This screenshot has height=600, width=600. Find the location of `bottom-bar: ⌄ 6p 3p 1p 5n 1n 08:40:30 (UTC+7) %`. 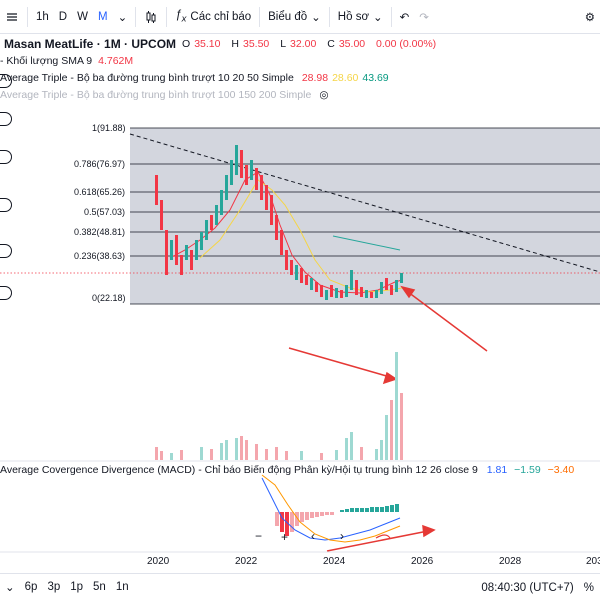

bottom-bar: ⌄ 6p 3p 1p 5n 1n 08:40:30 (UTC+7) % is located at coordinates (300, 586).